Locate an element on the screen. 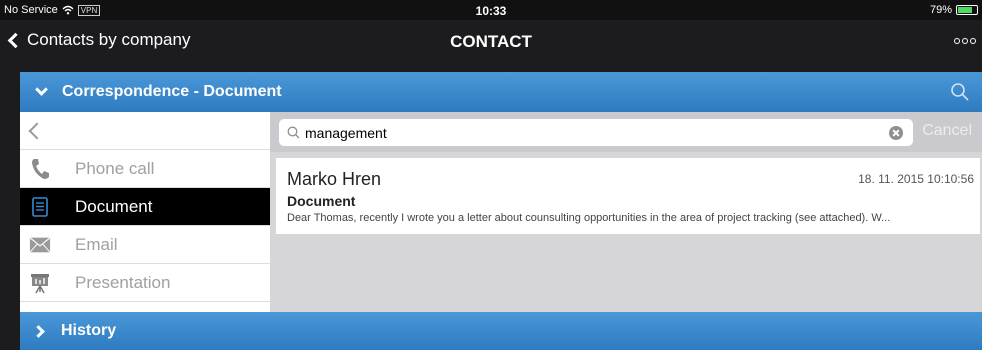  presentation-icon is located at coordinates (40, 283).